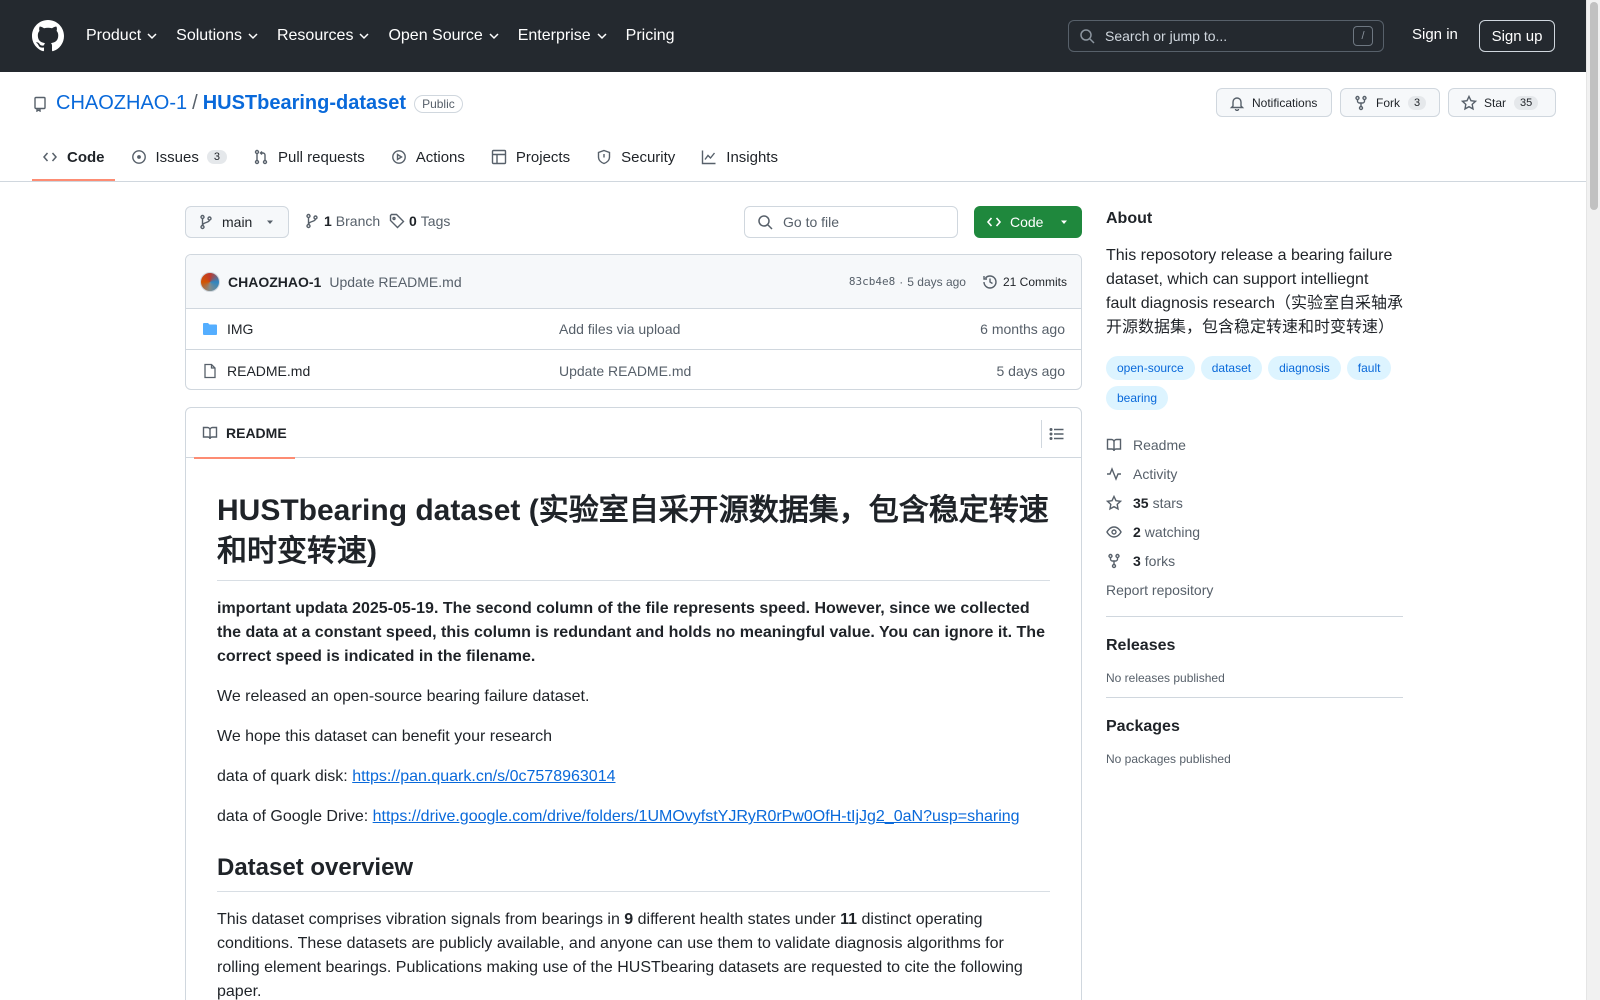  Describe the element at coordinates (1114, 560) in the screenshot. I see `fork-icon` at that location.